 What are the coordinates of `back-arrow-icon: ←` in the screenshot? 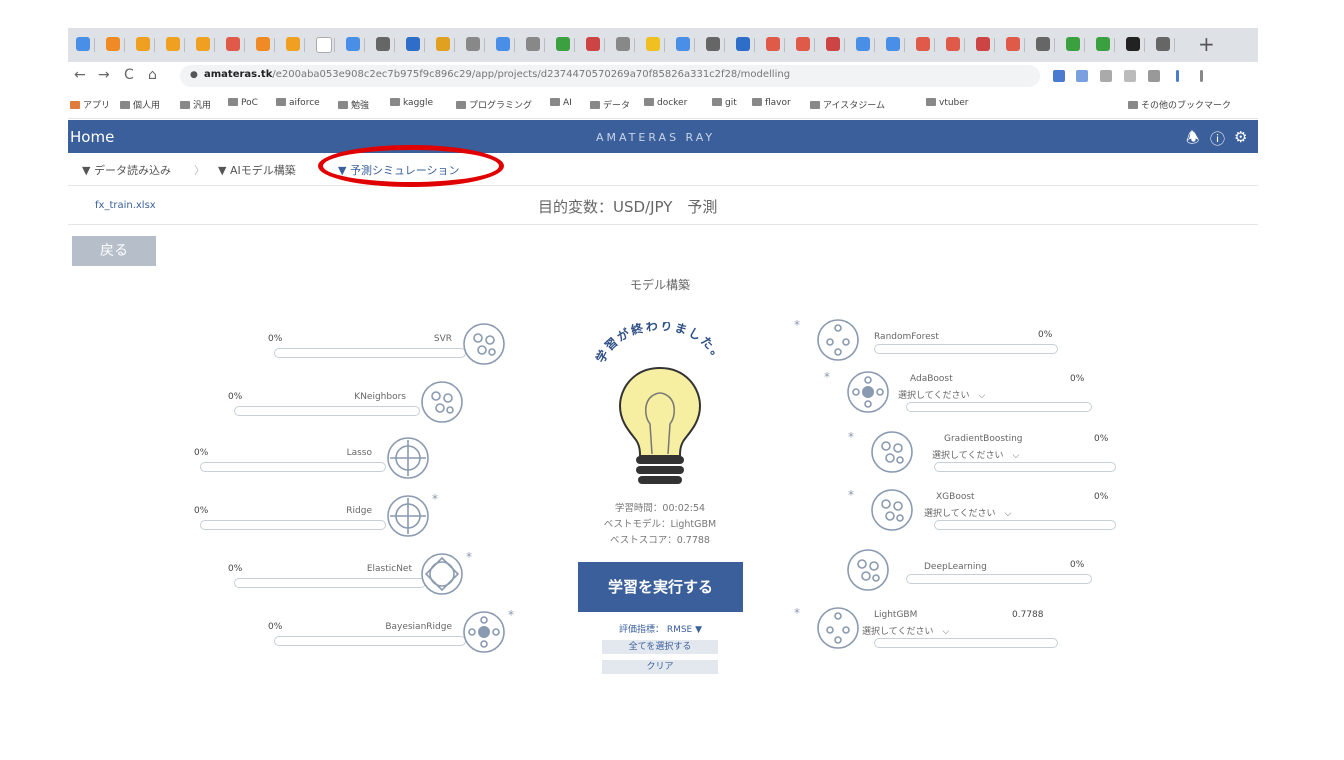 It's located at (80, 75).